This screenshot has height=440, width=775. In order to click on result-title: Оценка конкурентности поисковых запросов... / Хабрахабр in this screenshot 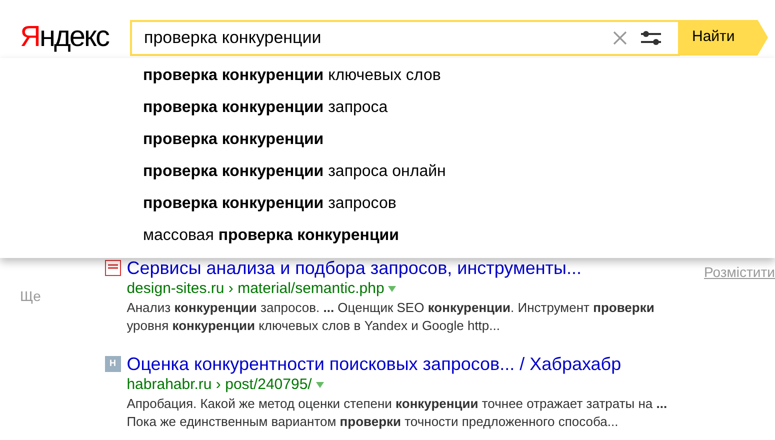, I will do `click(397, 364)`.